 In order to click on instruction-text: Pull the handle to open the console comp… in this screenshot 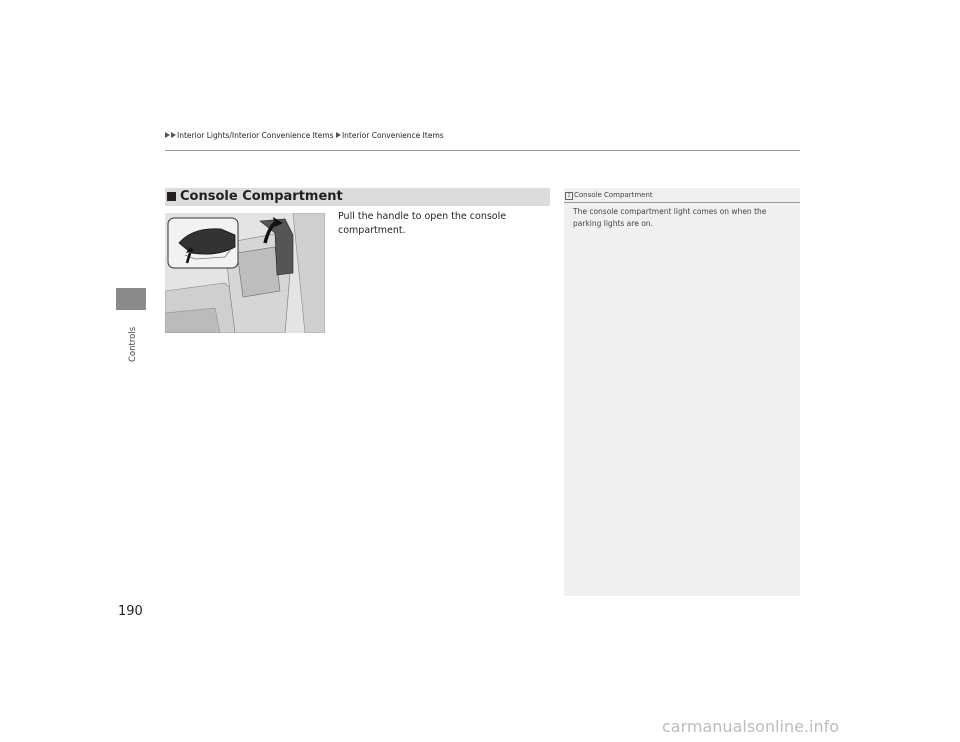, I will do `click(422, 223)`.